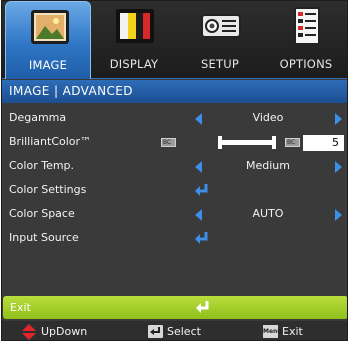 The width and height of the screenshot is (349, 341). I want to click on exit-label: Exit, so click(20, 307).